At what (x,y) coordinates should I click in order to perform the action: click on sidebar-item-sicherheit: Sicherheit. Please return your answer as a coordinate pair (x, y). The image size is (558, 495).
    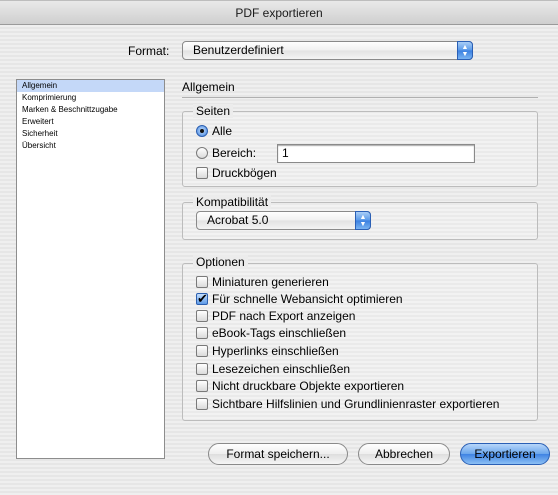
    Looking at the image, I should click on (90, 134).